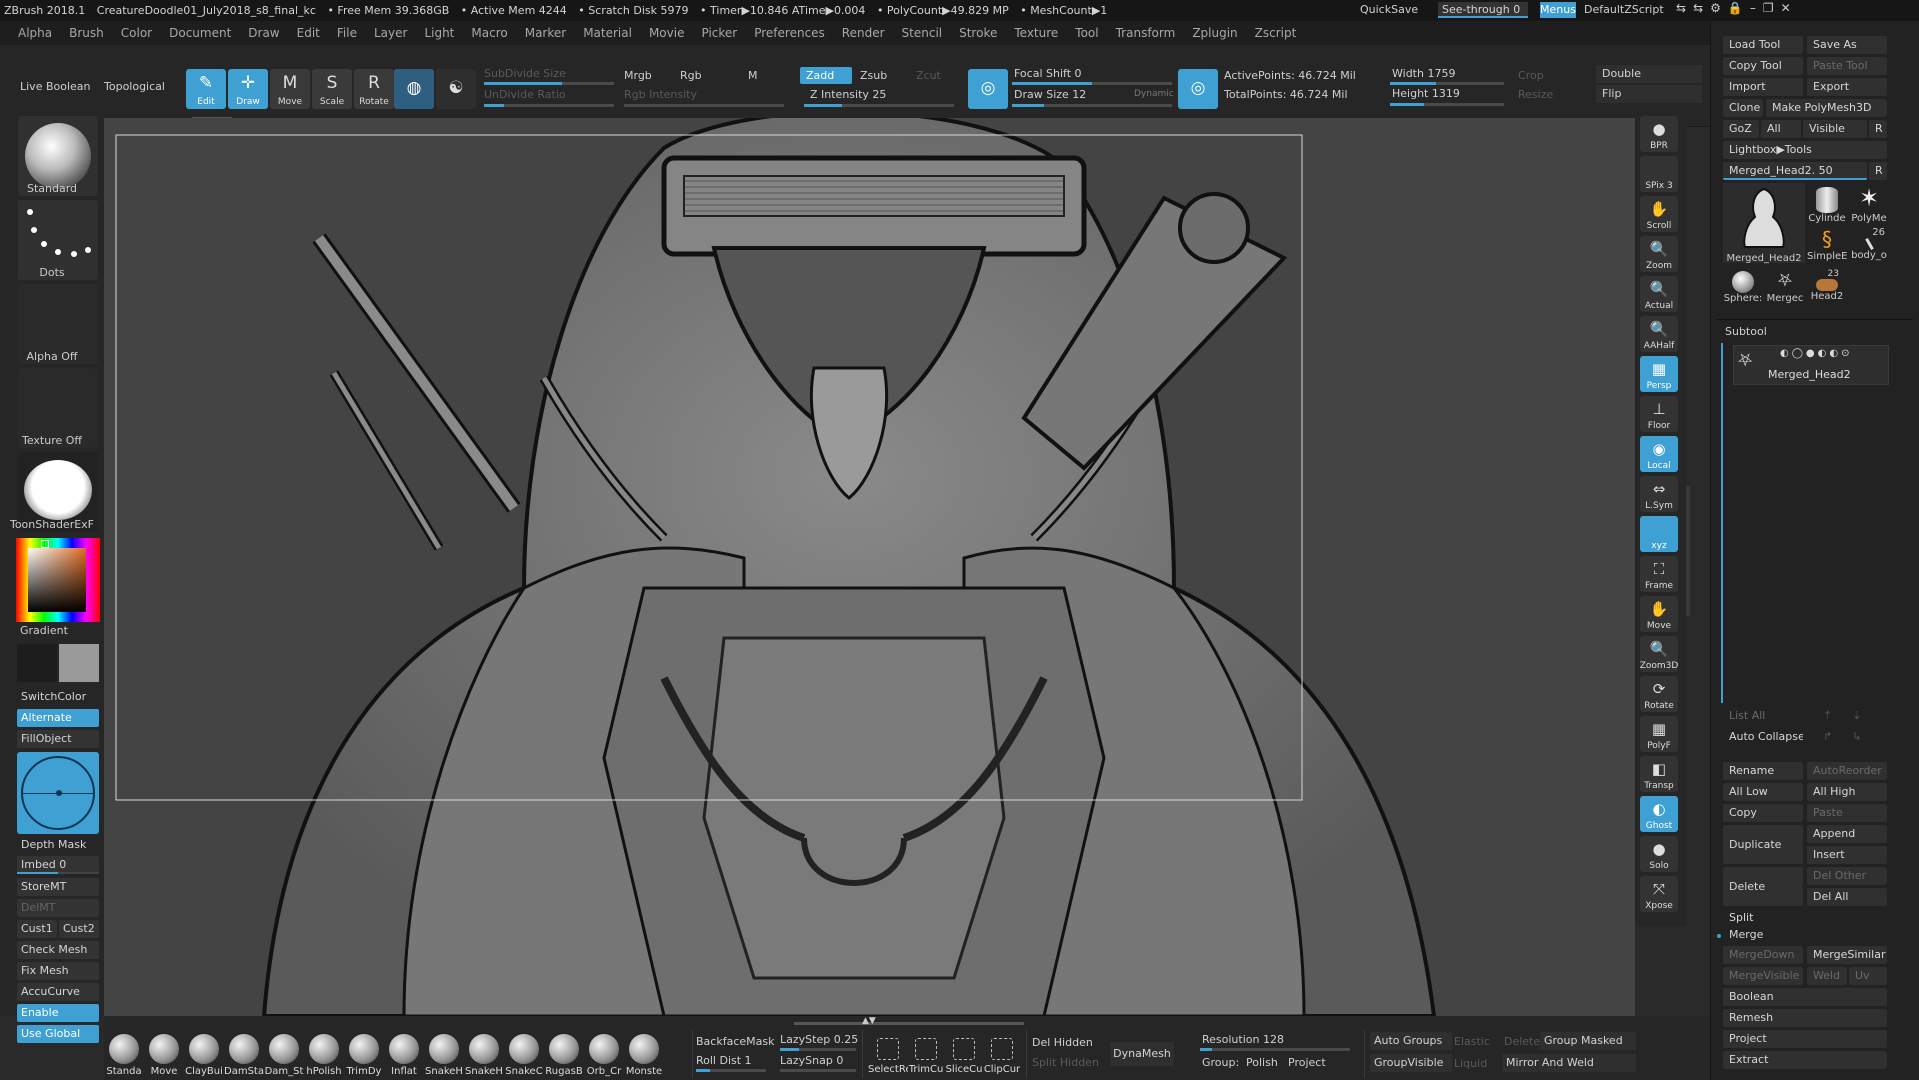  Describe the element at coordinates (263, 33) in the screenshot. I see `menu-draw: Draw` at that location.